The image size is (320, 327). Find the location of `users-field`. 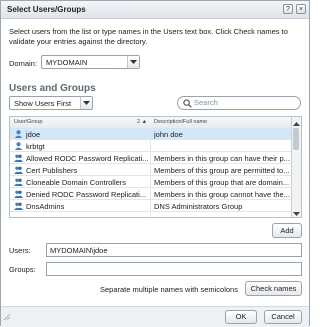

users-field is located at coordinates (174, 250).